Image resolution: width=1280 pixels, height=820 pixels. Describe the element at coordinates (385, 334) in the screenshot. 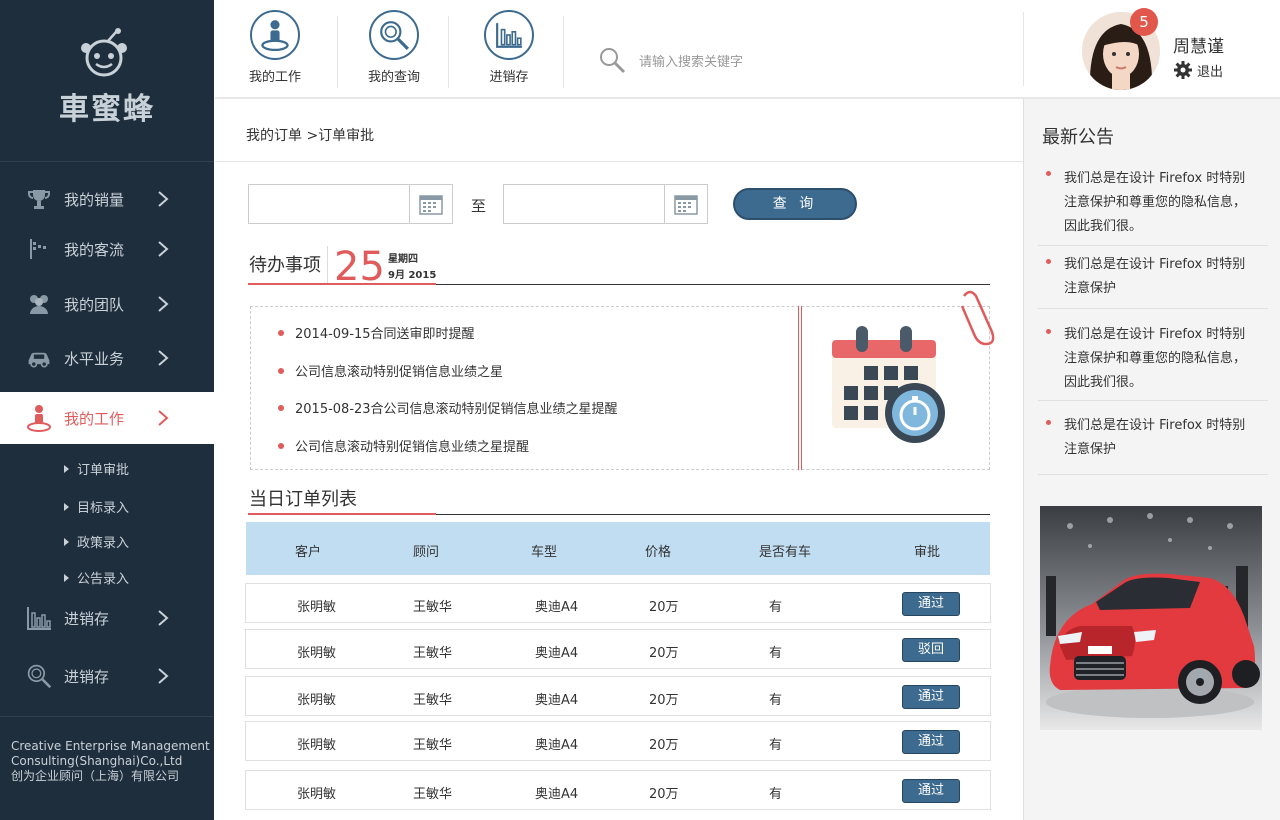

I see `todo-item-text: 2014-09-15合同送审即时提醒` at that location.